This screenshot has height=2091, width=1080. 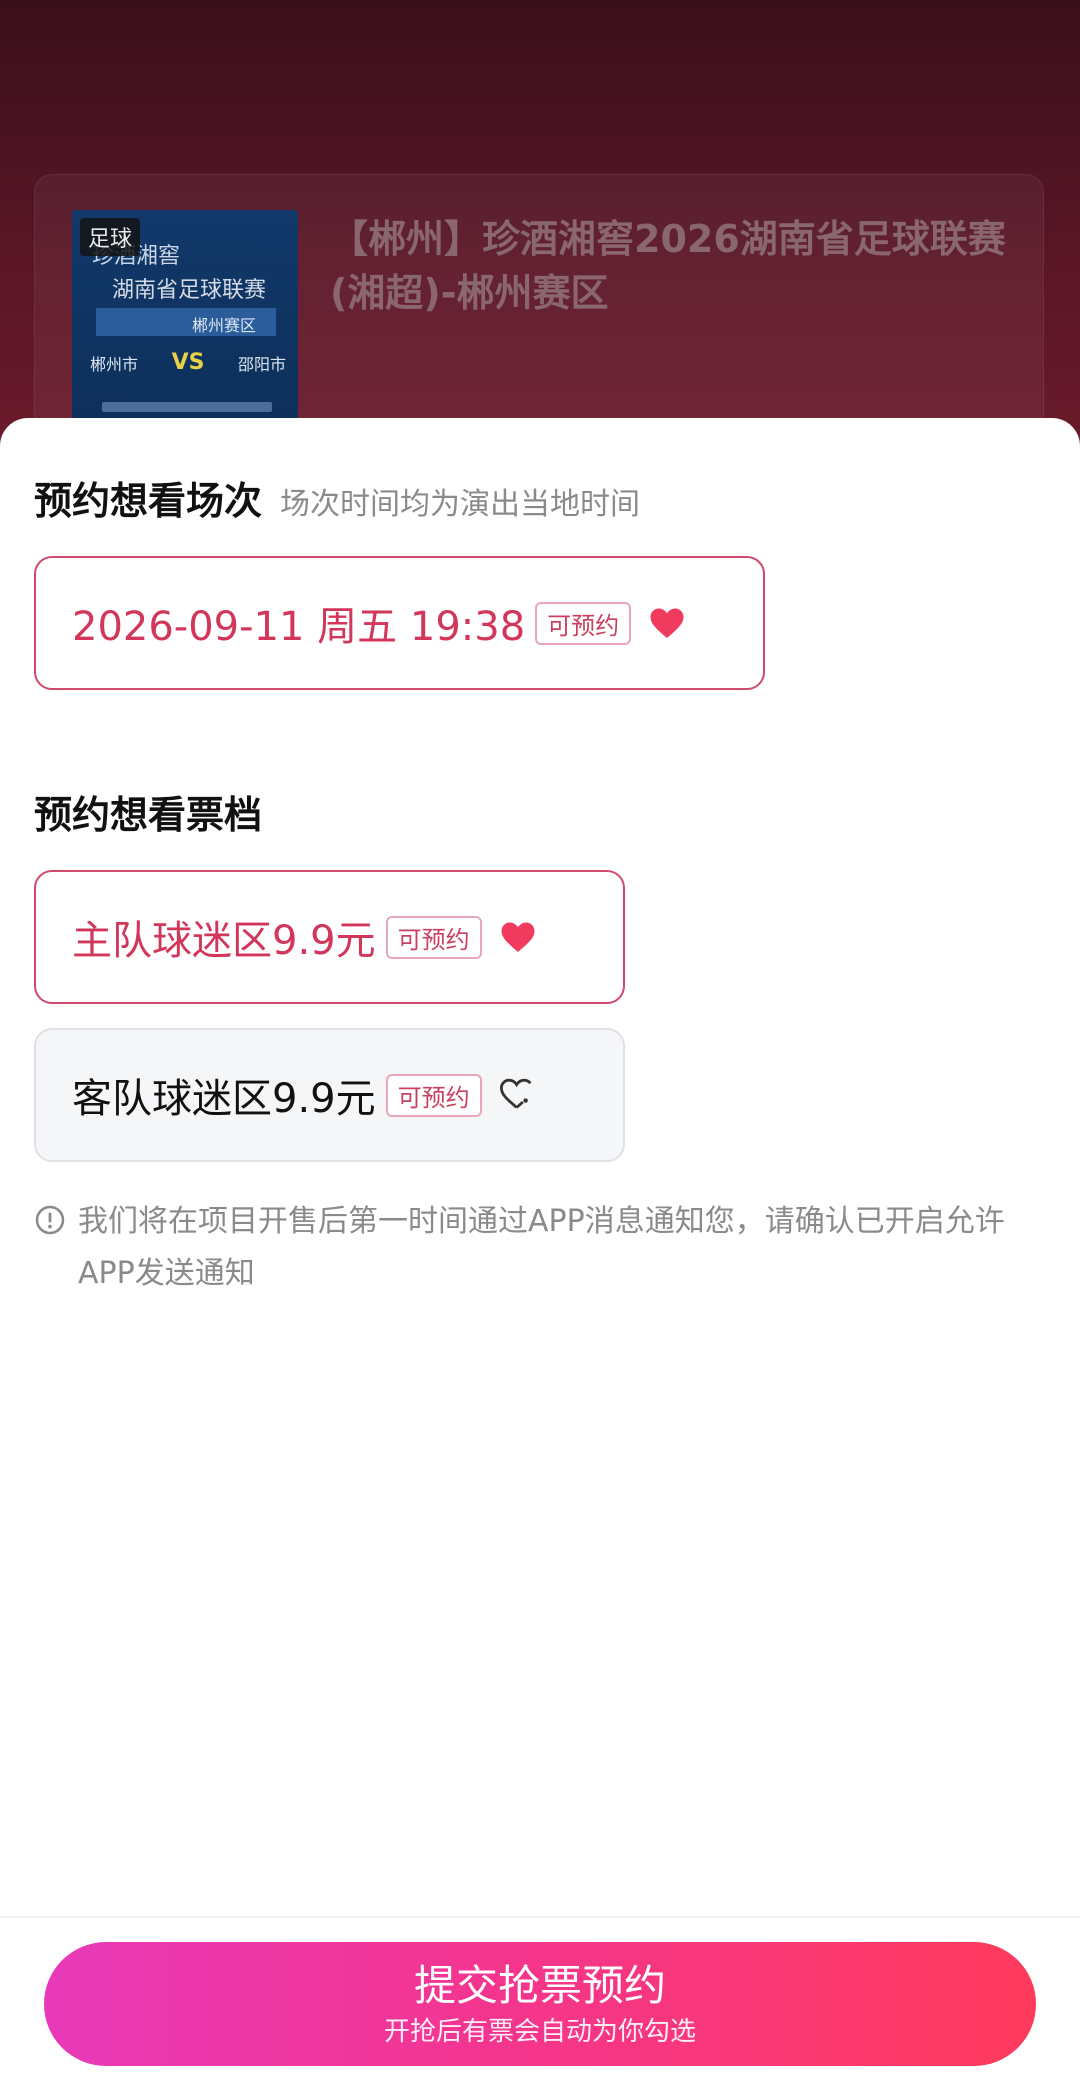 I want to click on tier-option-away: 客队球迷区9.9元 可预约, so click(x=329, y=1095).